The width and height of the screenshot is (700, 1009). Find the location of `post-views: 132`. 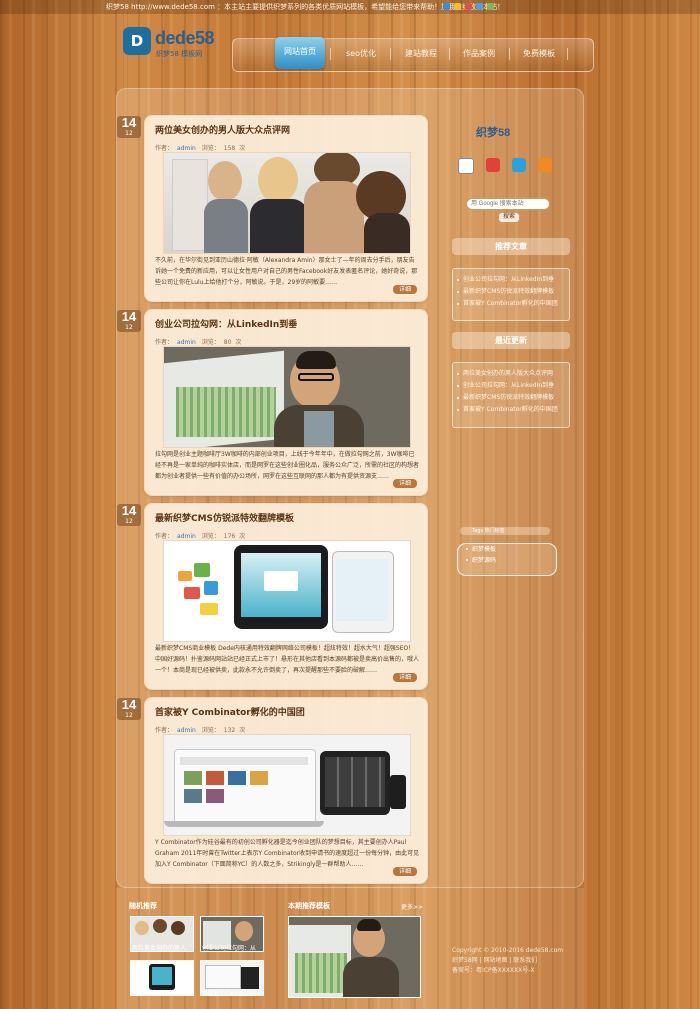

post-views: 132 is located at coordinates (229, 730).